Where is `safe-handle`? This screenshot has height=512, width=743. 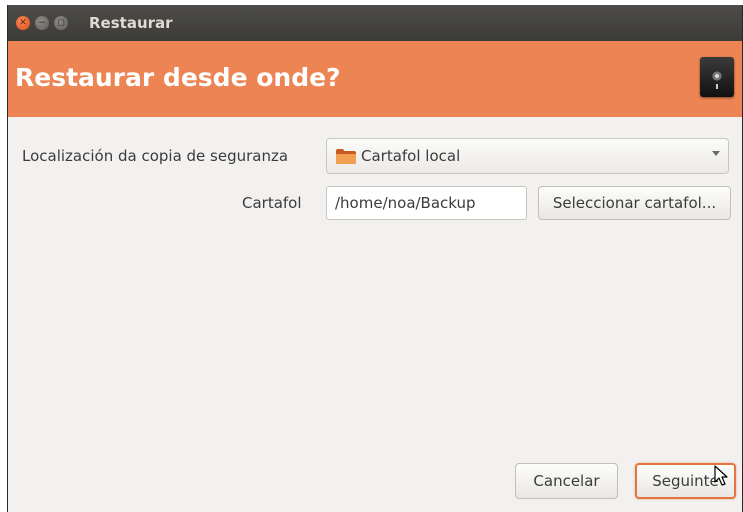 safe-handle is located at coordinates (717, 86).